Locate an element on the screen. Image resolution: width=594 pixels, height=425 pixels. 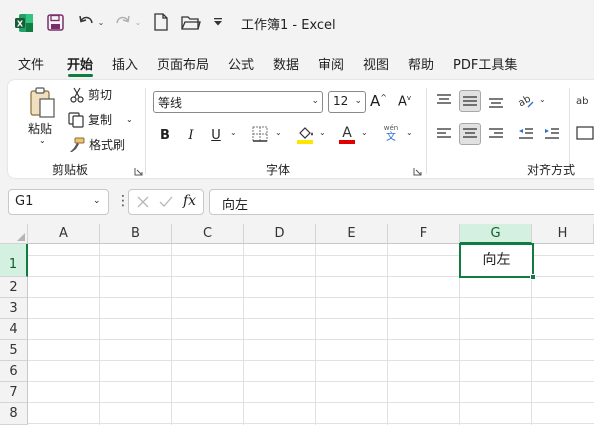
row-header-4: 4 is located at coordinates (14, 329).